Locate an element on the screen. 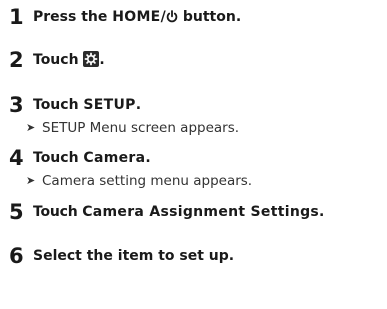 Image resolution: width=387 pixels, height=309 pixels. step-number: 1 is located at coordinates (16, 17).